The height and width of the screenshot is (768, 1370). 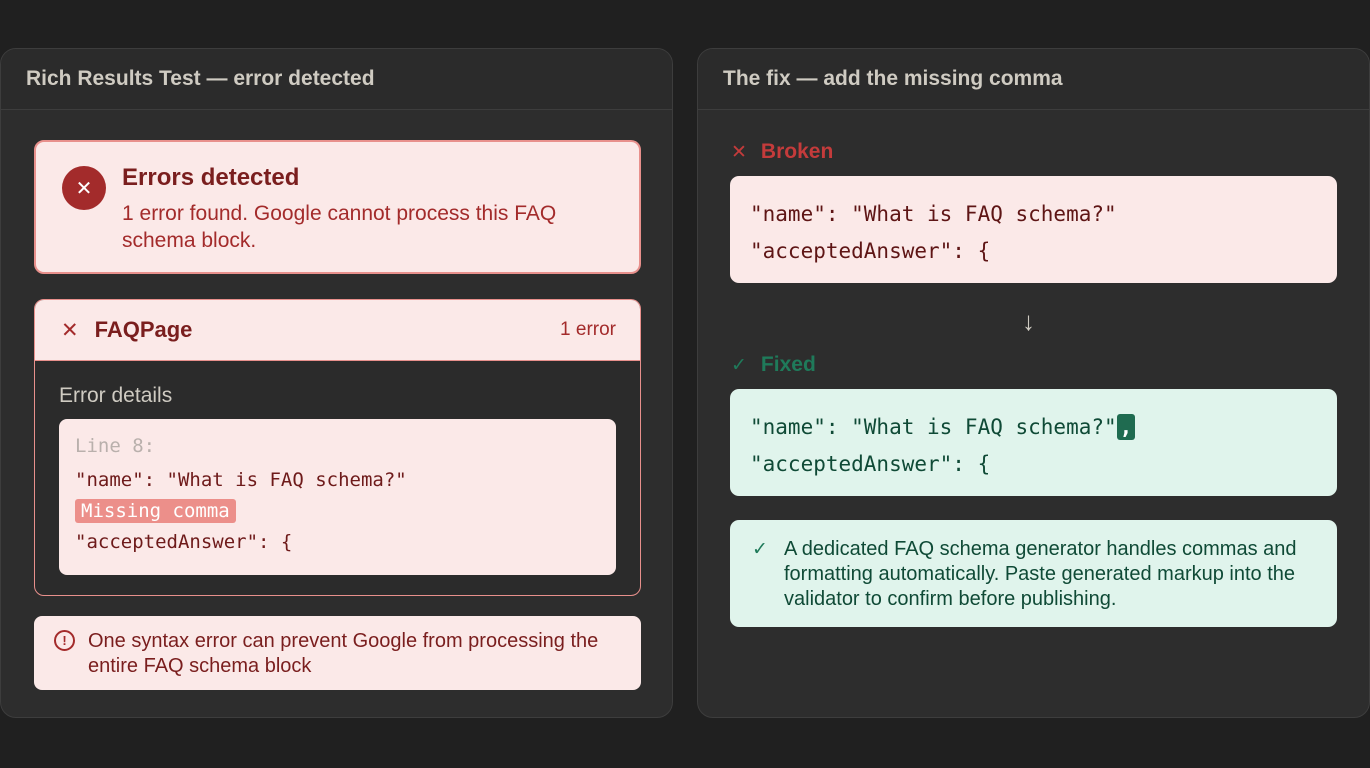 I want to click on fixed-code-line-accepted-answer: "acceptedAnswer": {, so click(x=870, y=464).